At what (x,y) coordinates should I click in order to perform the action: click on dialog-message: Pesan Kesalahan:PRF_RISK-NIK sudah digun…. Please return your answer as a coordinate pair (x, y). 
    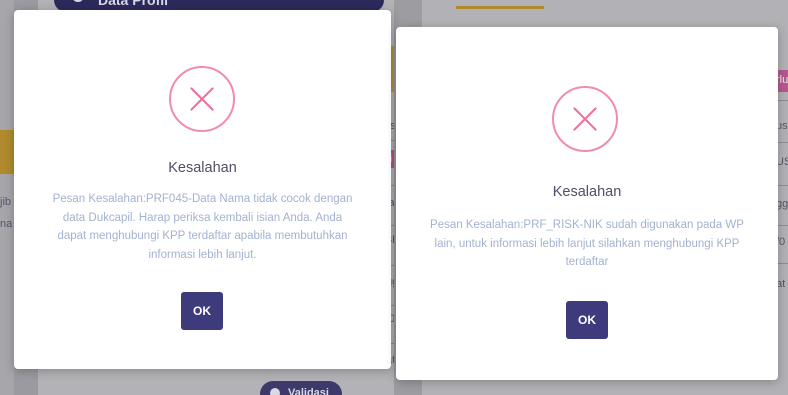
    Looking at the image, I should click on (587, 243).